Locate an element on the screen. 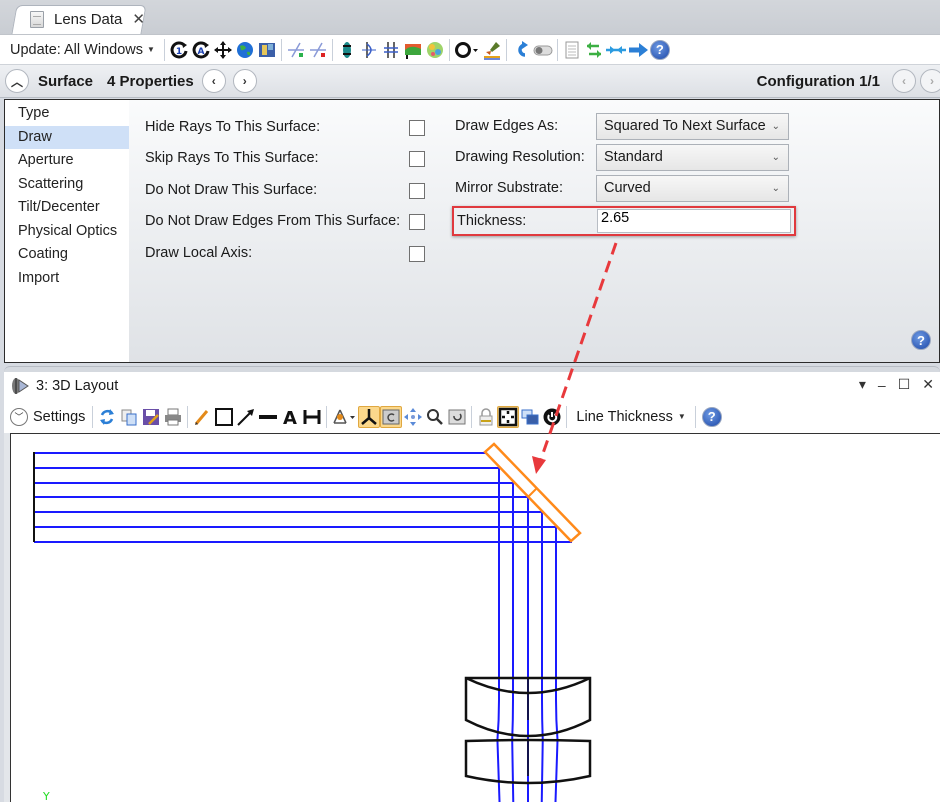  do-not-draw-row: Do Not Draw This Surface: is located at coordinates (290, 192).